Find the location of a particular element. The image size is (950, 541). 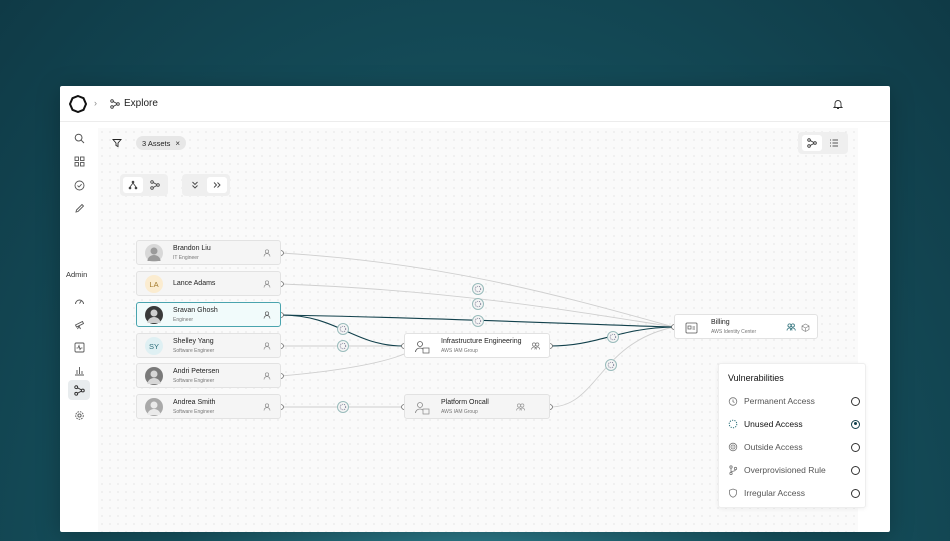

target-node: Billing AWS Identity Center is located at coordinates (746, 326).